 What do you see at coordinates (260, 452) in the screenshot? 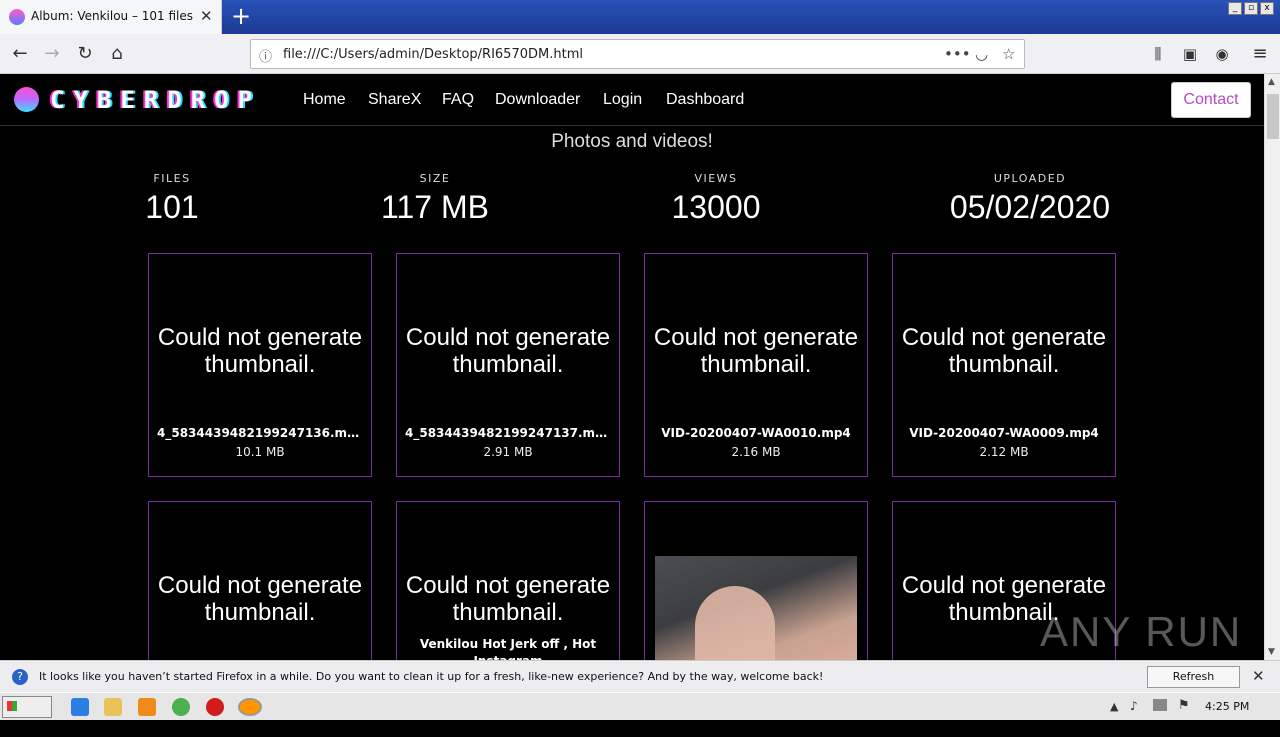
I see `file-size: 10.1 MB` at bounding box center [260, 452].